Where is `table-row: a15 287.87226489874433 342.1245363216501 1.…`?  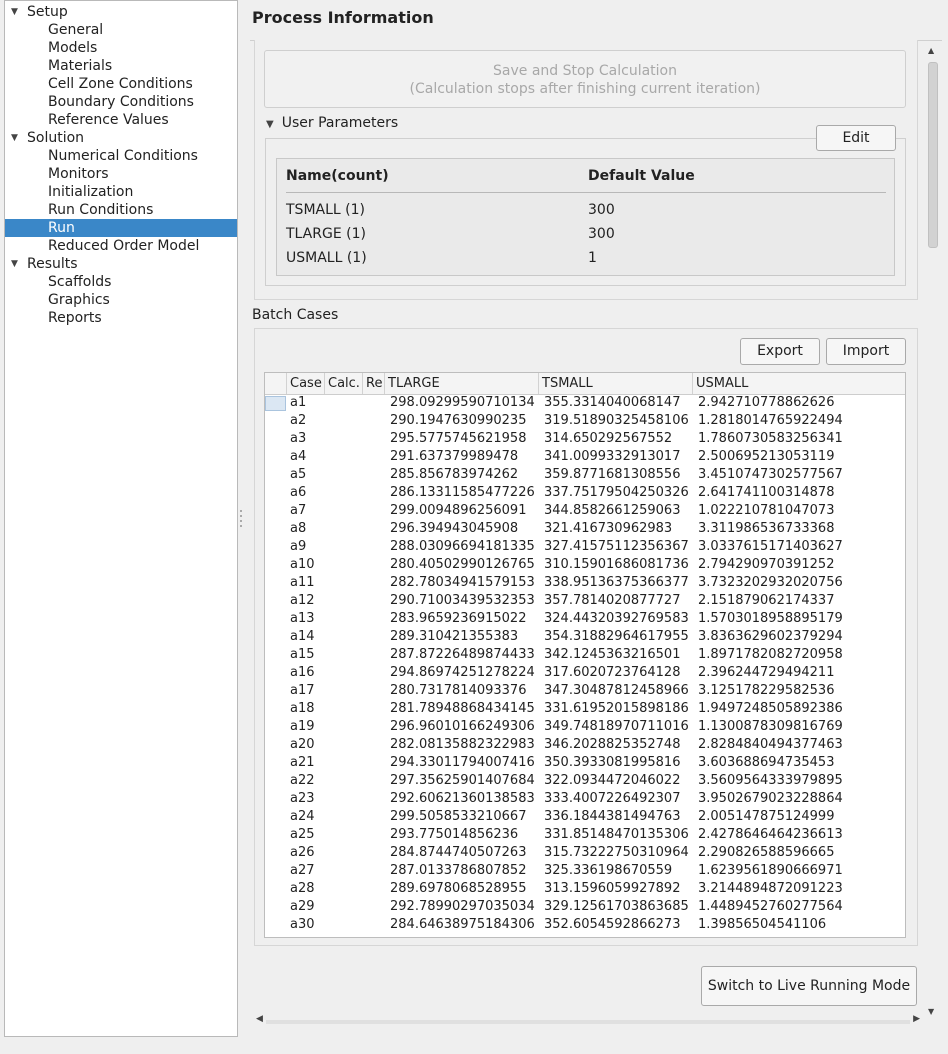
table-row: a15 287.87226489874433 342.1245363216501 1.… is located at coordinates (585, 655).